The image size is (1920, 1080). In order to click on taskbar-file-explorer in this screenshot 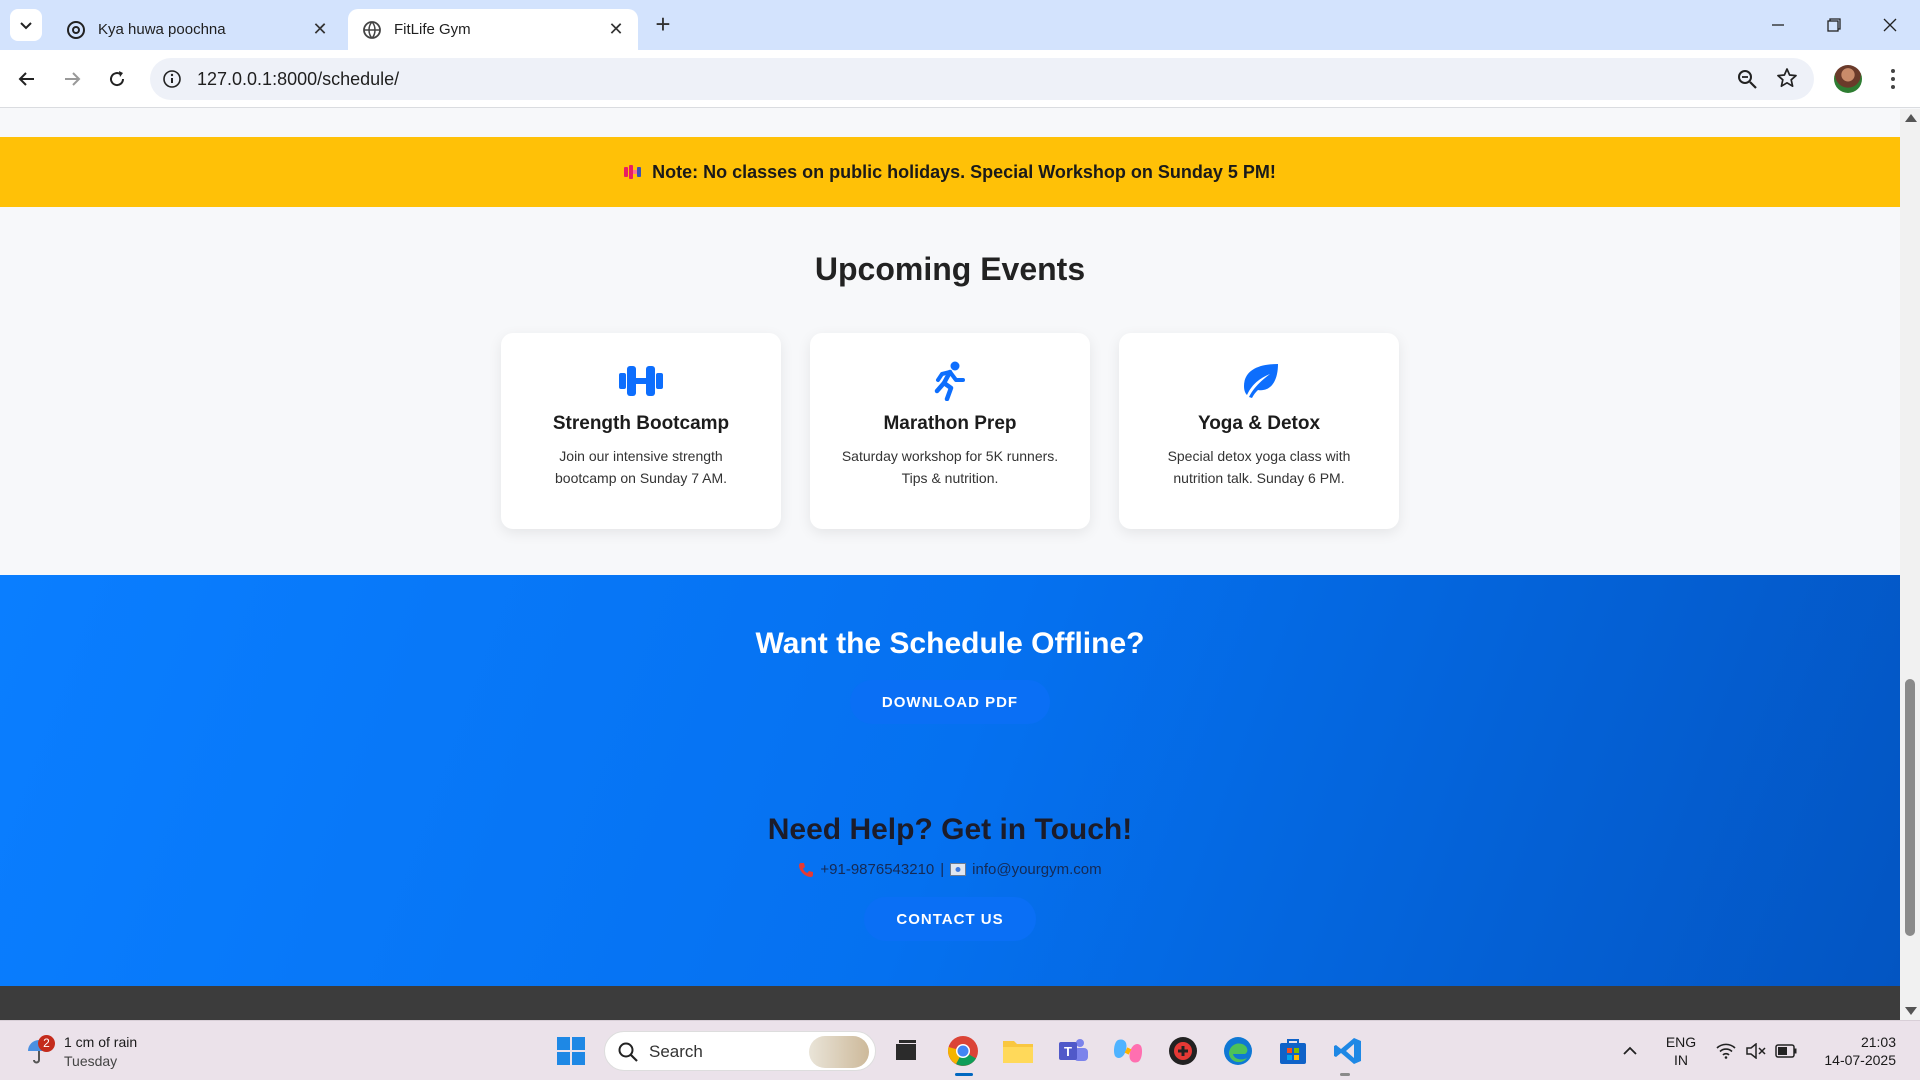, I will do `click(1018, 1051)`.